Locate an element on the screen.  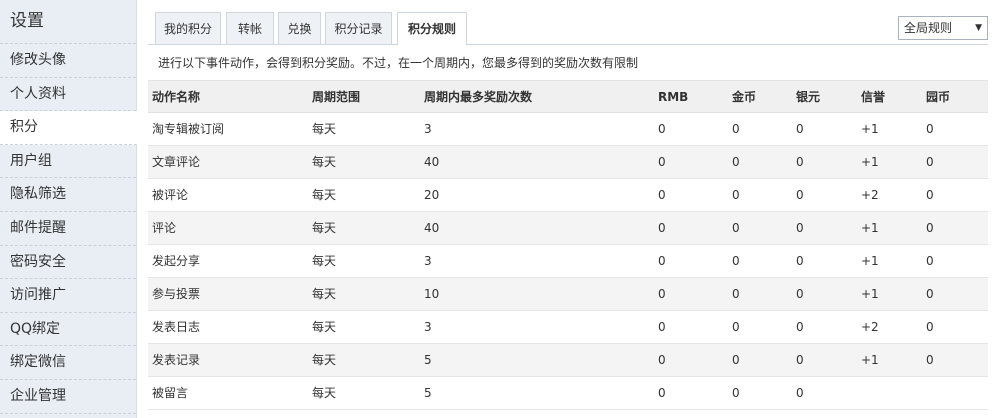
tab-bar: 我的积分 转帐 兑换 积分记录 积分规则 is located at coordinates (568, 29).